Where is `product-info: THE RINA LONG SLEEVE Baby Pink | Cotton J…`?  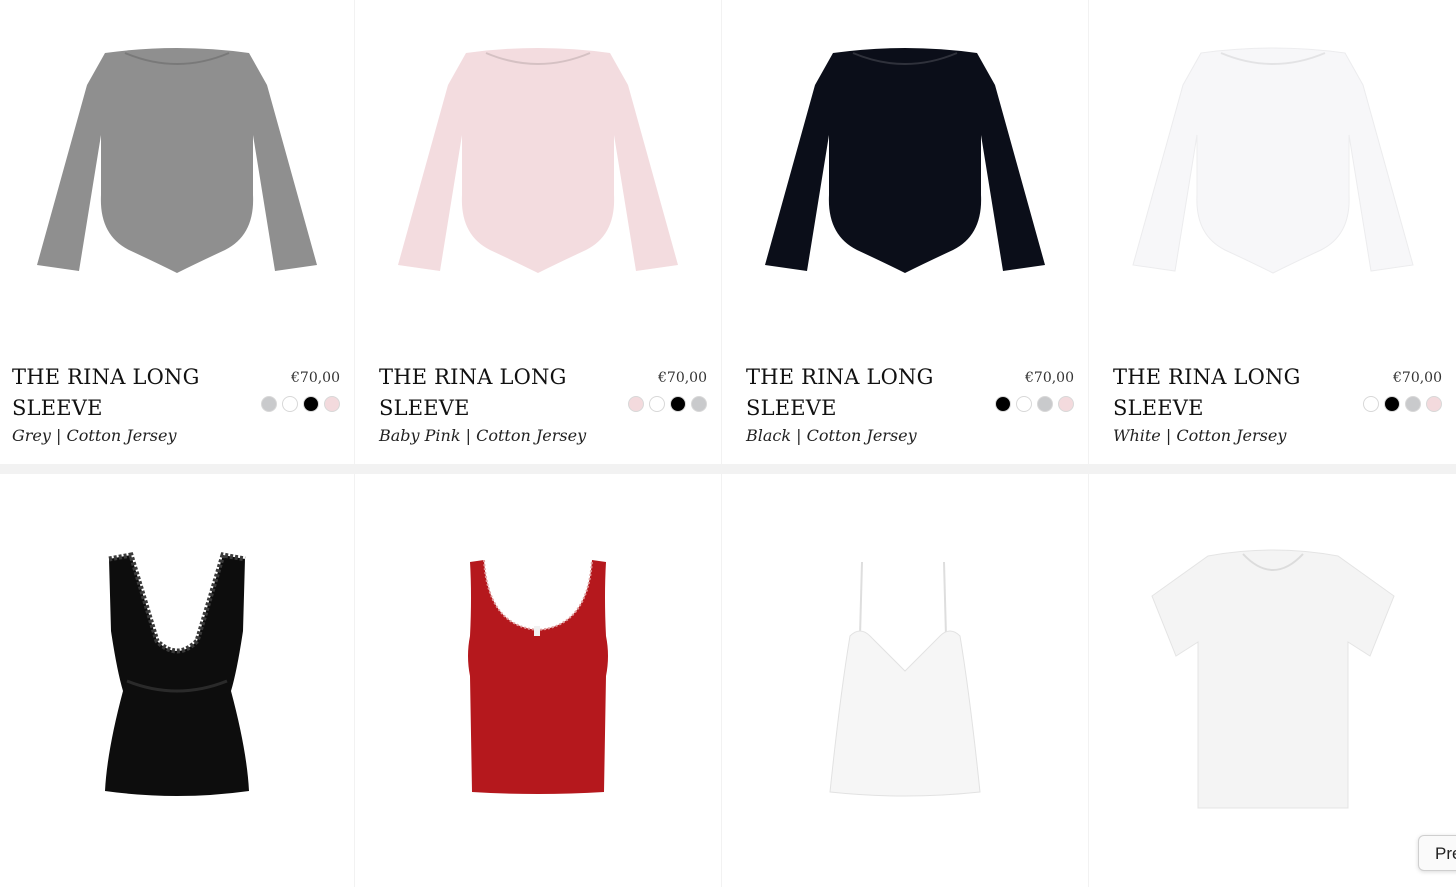 product-info: THE RINA LONG SLEEVE Baby Pink | Cotton J… is located at coordinates (543, 403).